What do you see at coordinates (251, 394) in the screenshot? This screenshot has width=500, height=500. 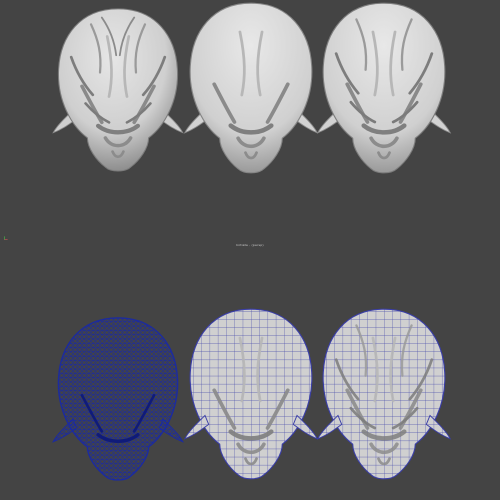 I see `model-retopo-smooth-wire` at bounding box center [251, 394].